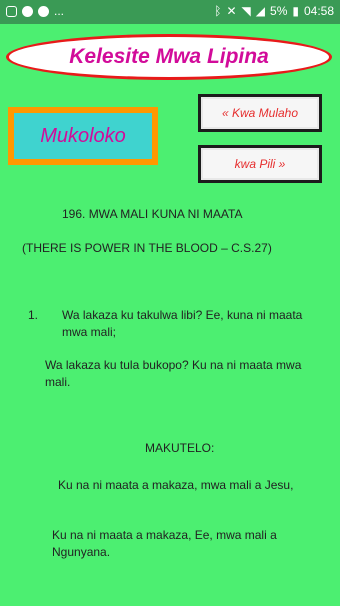  Describe the element at coordinates (246, 11) in the screenshot. I see `wifi-icon: ◥` at that location.